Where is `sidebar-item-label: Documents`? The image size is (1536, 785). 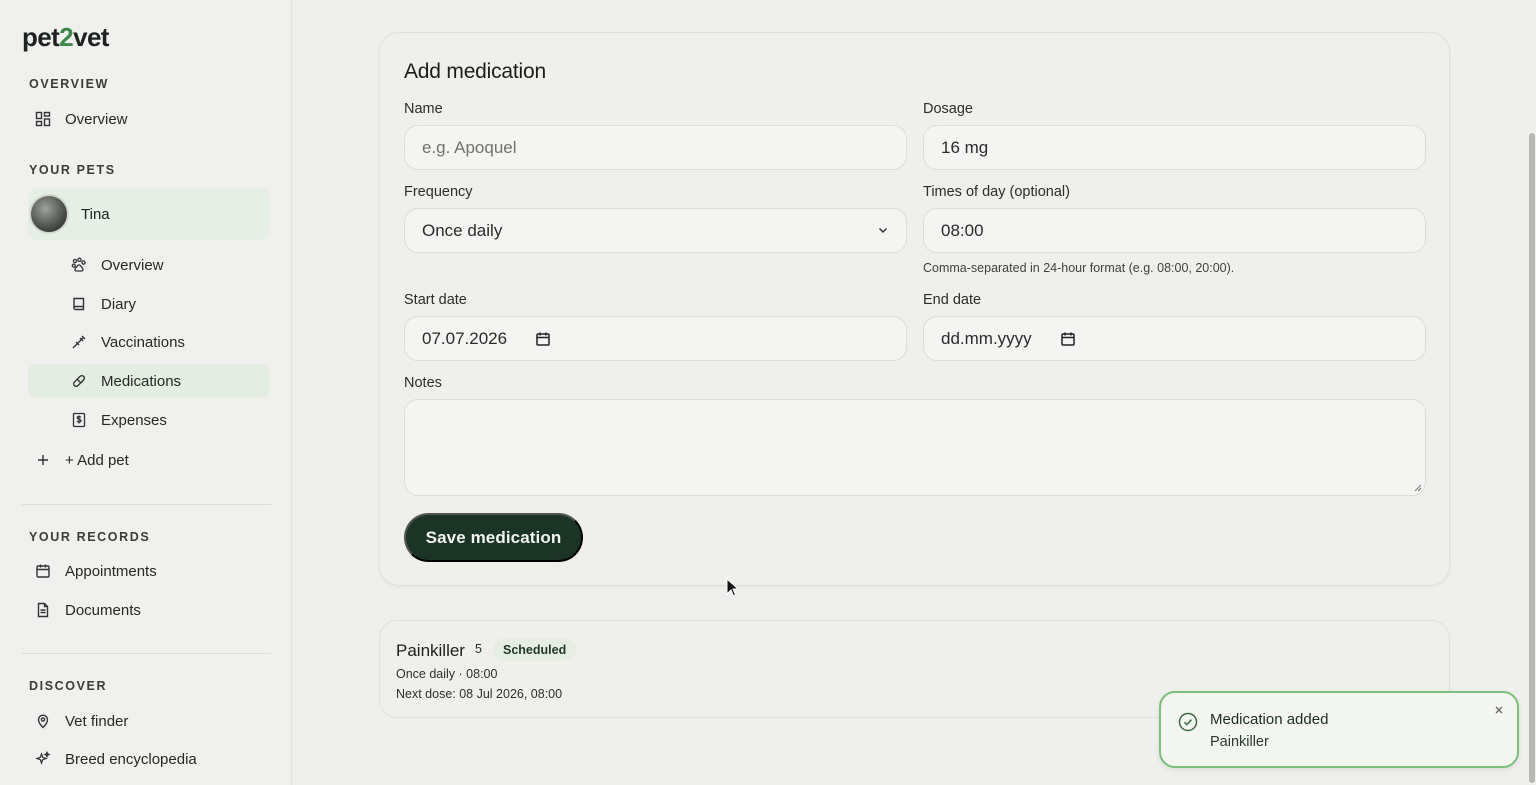 sidebar-item-label: Documents is located at coordinates (103, 610).